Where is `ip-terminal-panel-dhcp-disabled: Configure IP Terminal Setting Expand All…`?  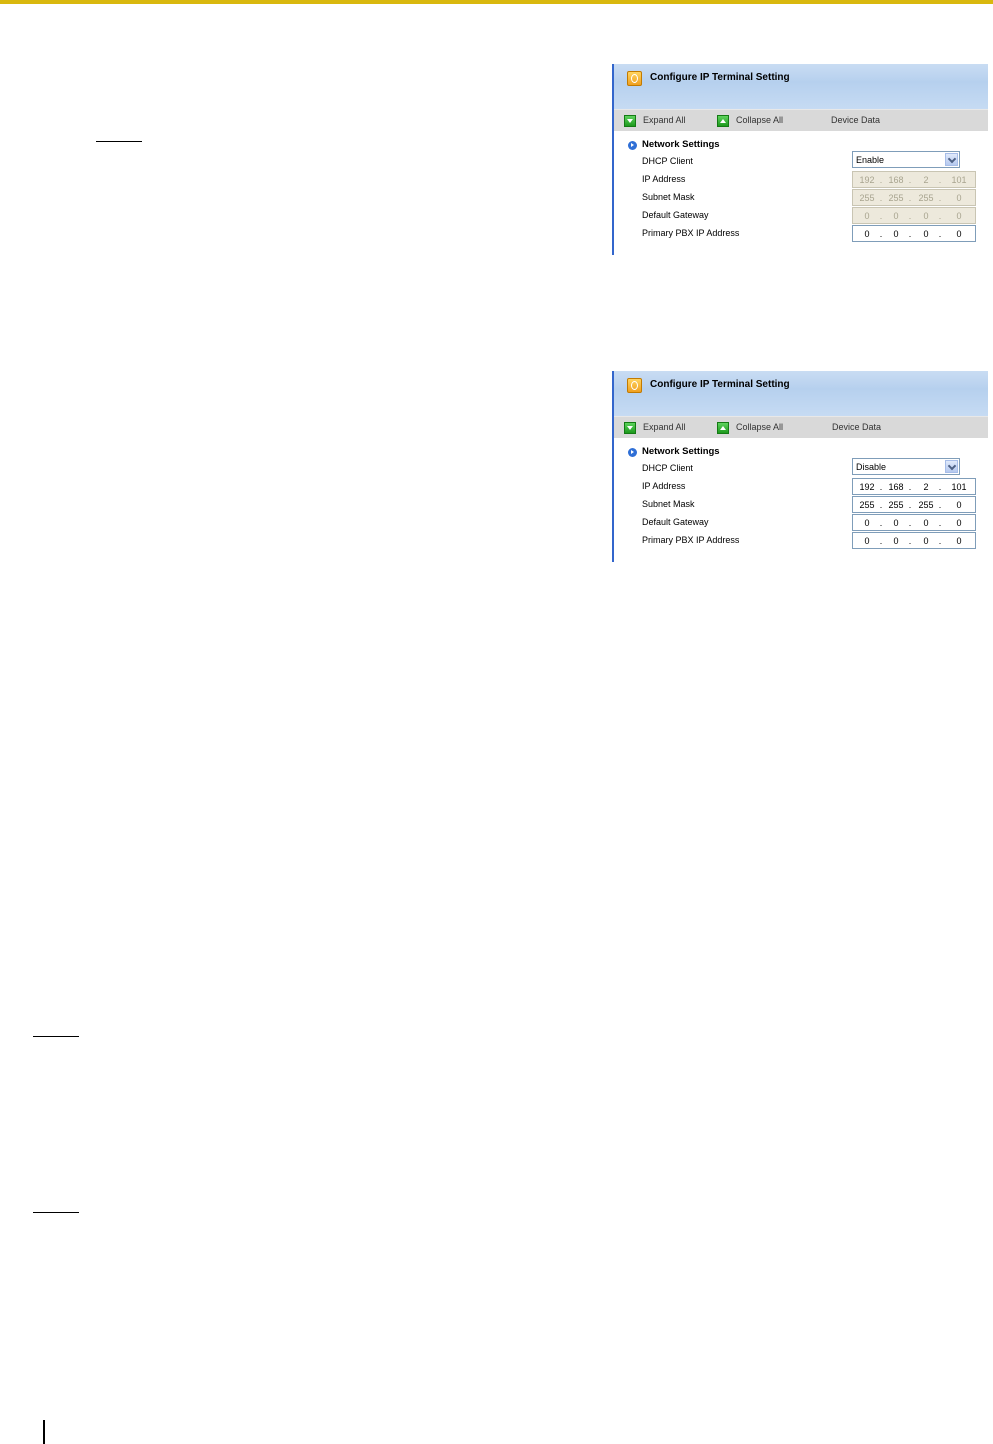 ip-terminal-panel-dhcp-disabled: Configure IP Terminal Setting Expand All… is located at coordinates (800, 466).